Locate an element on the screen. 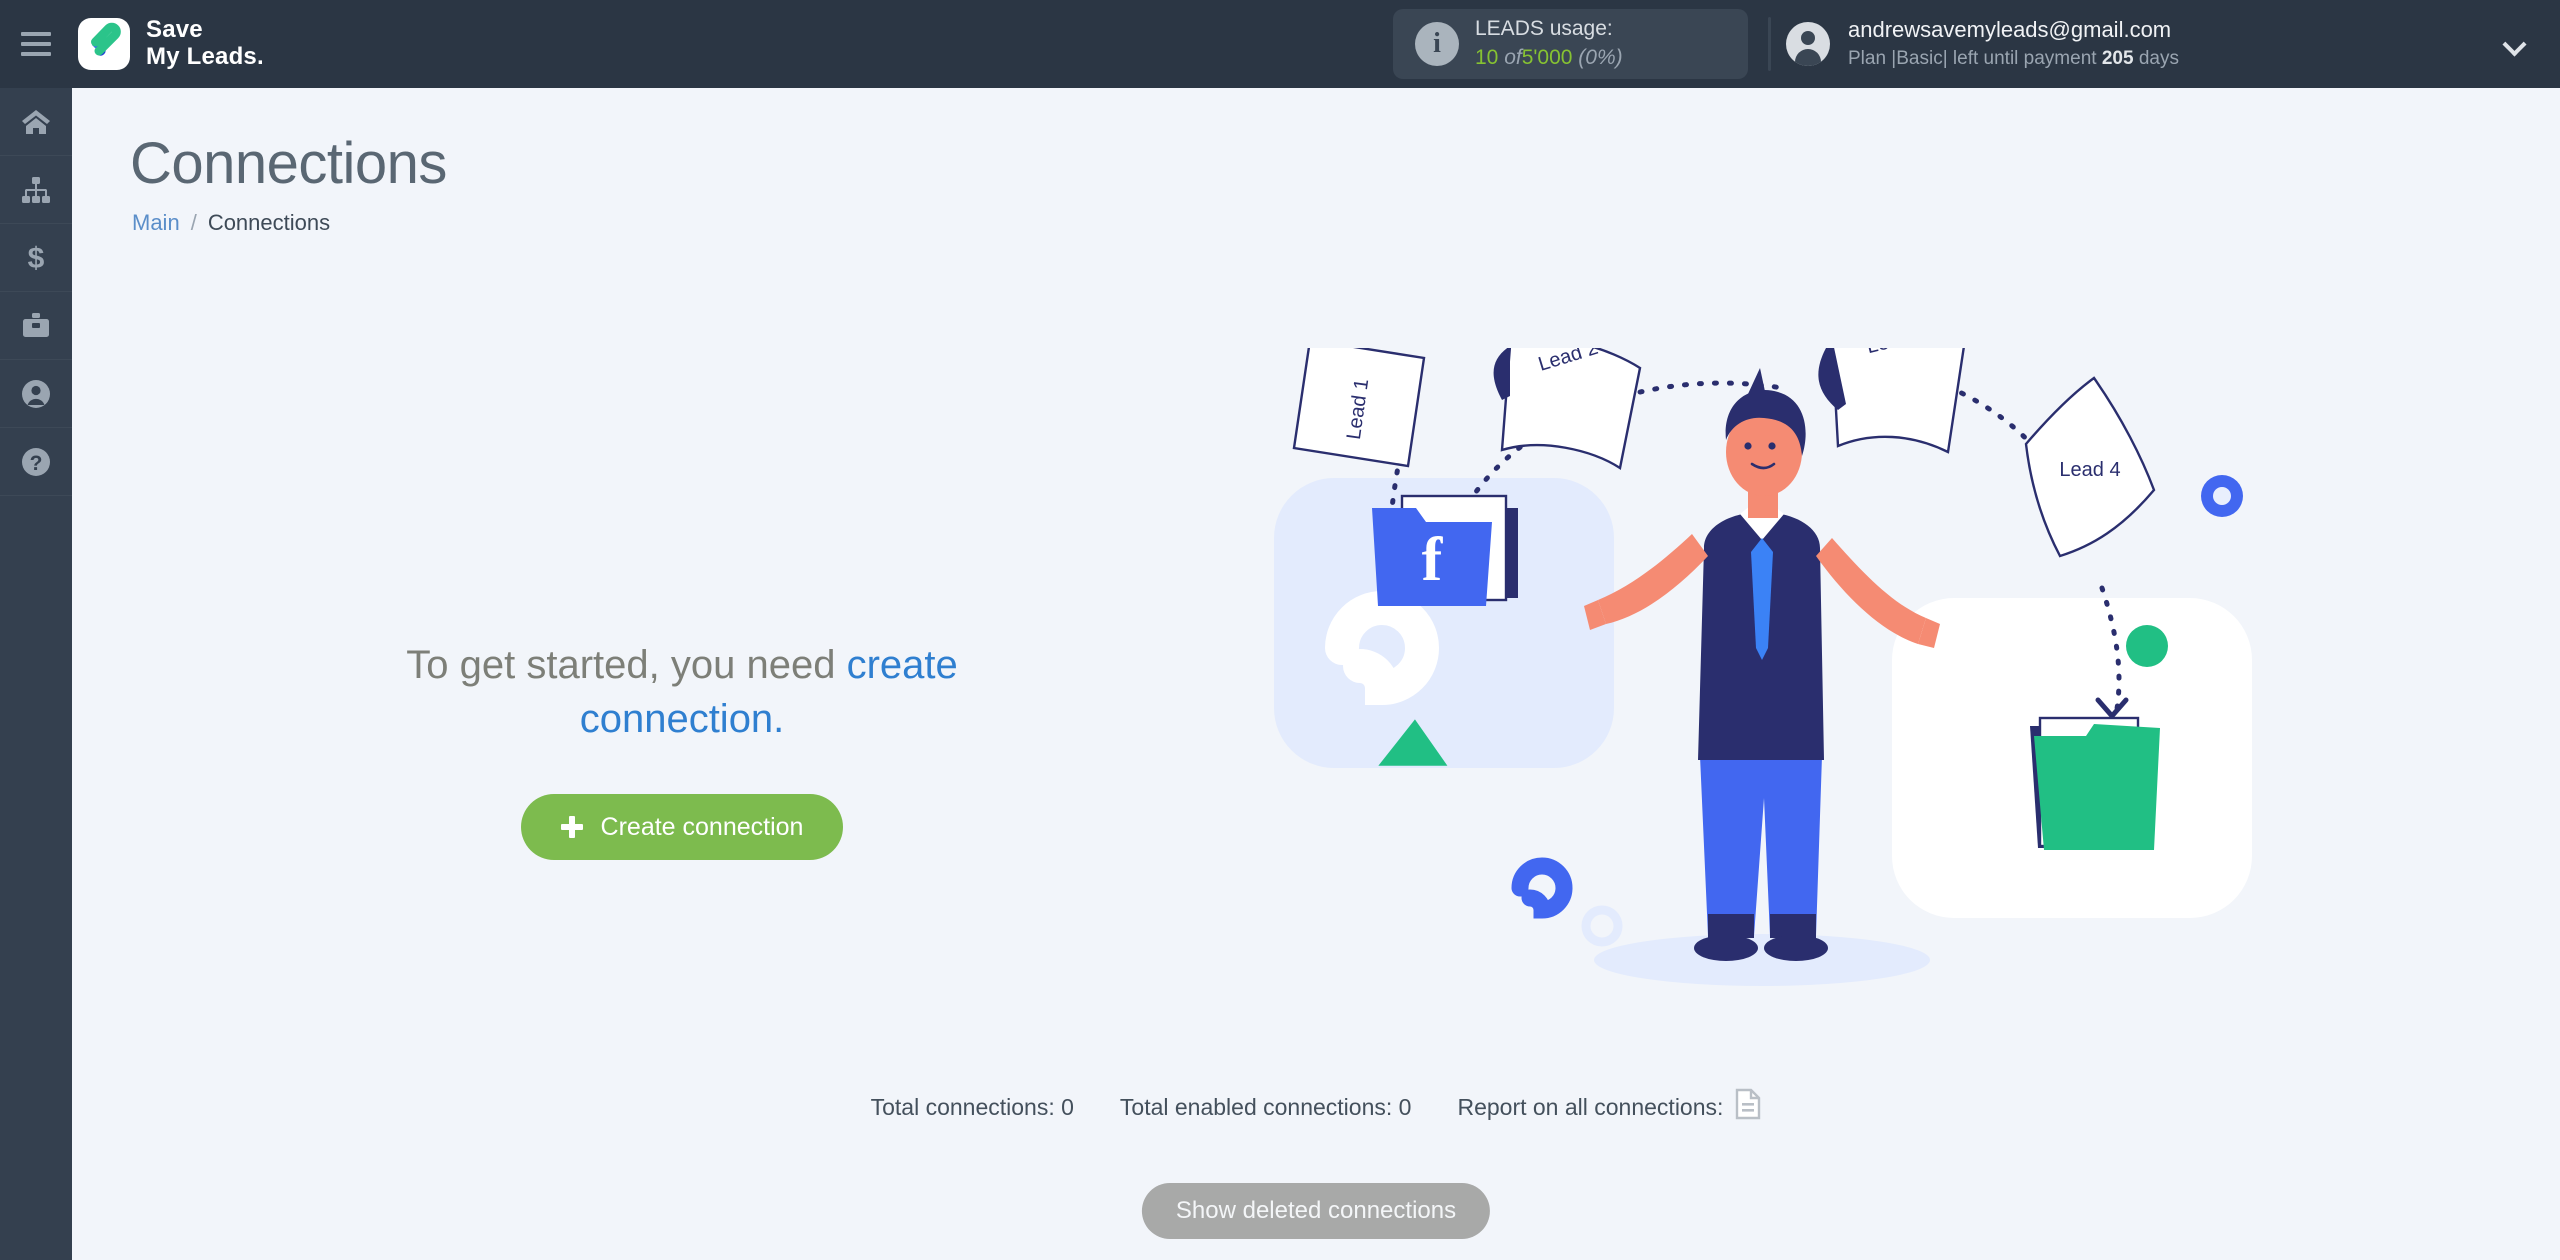 This screenshot has width=2560, height=1260. chevron-down-icon is located at coordinates (2514, 44).